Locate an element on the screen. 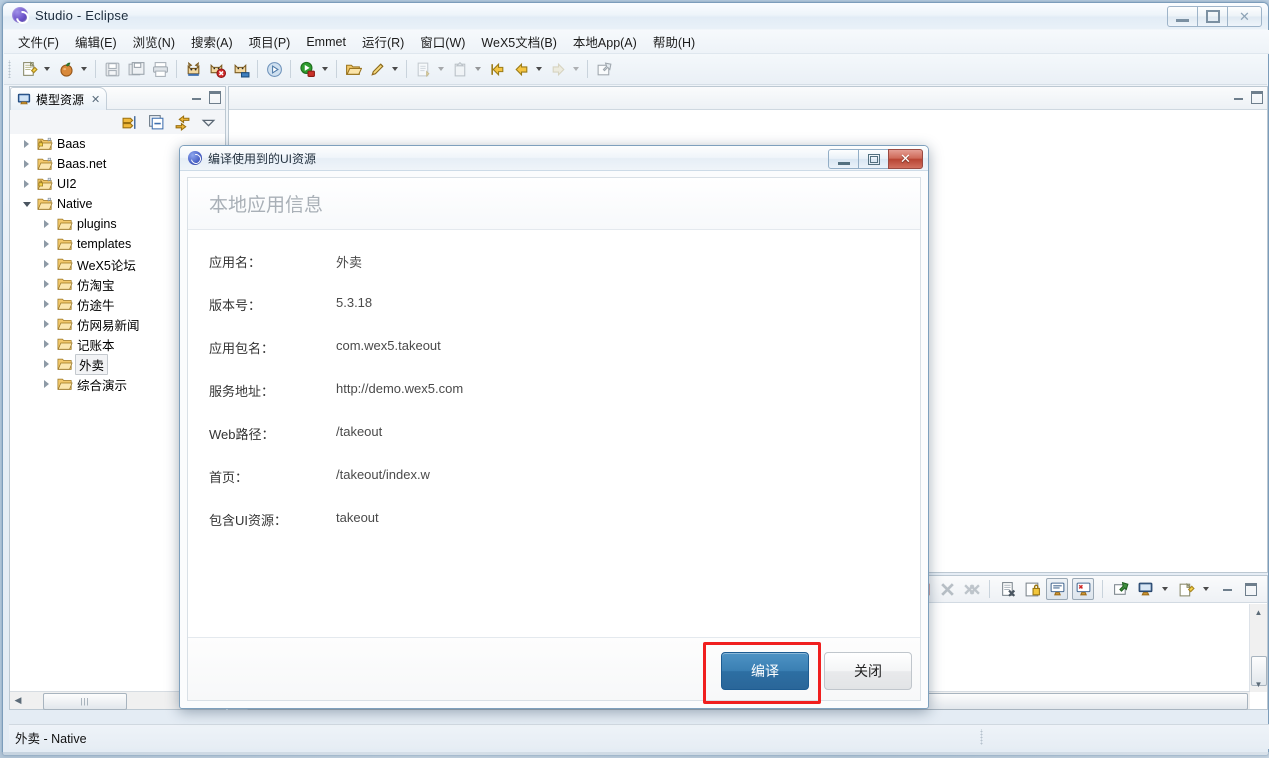 This screenshot has height=758, width=1269. dialog-window-controls: ✕ is located at coordinates (875, 159).